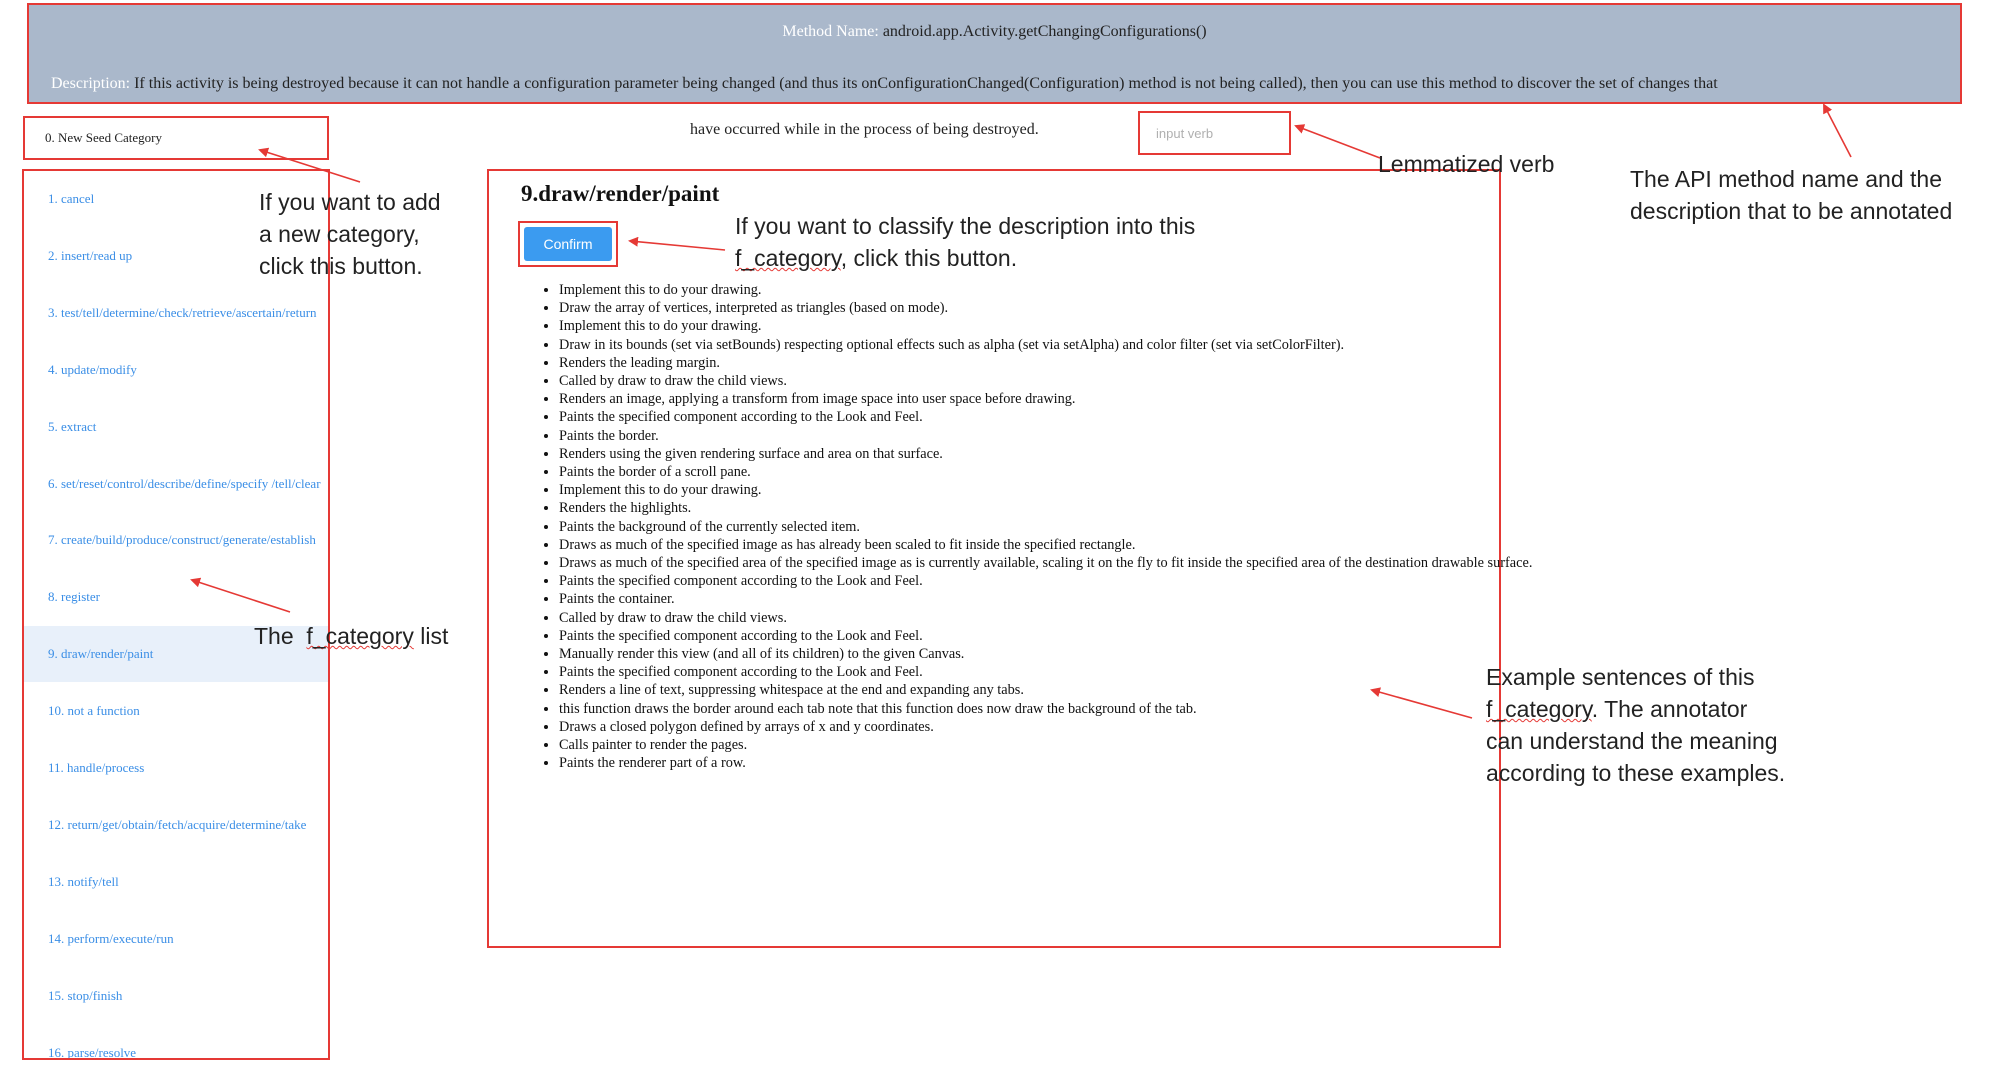 The width and height of the screenshot is (1999, 1077). What do you see at coordinates (176, 882) in the screenshot?
I see `category-item: 13. notify/tell` at bounding box center [176, 882].